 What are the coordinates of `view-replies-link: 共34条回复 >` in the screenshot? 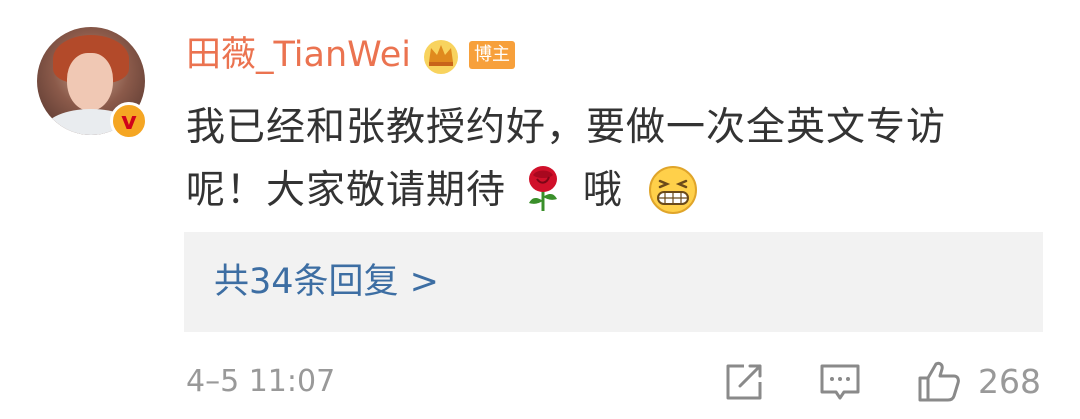 It's located at (326, 282).